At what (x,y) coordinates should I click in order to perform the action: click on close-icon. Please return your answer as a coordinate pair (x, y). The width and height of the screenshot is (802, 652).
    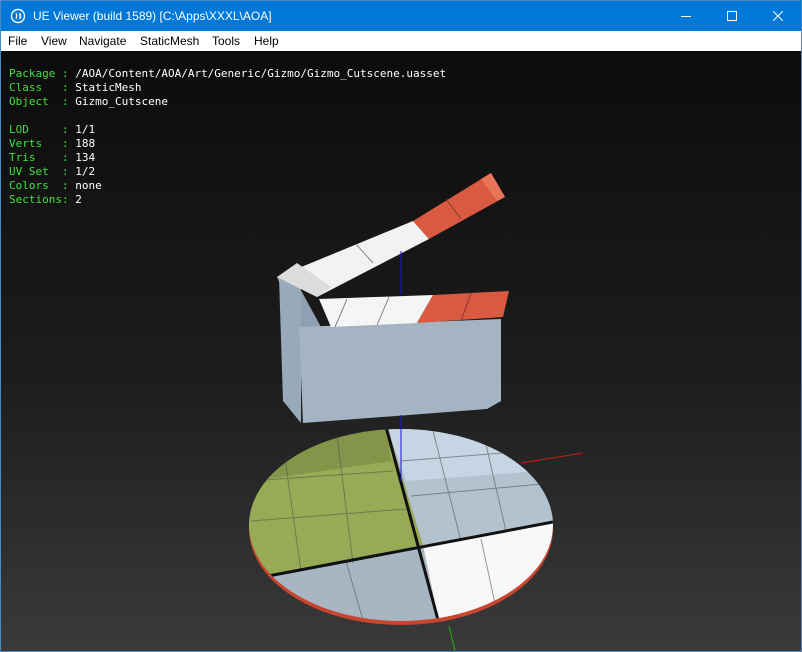
    Looking at the image, I should click on (778, 16).